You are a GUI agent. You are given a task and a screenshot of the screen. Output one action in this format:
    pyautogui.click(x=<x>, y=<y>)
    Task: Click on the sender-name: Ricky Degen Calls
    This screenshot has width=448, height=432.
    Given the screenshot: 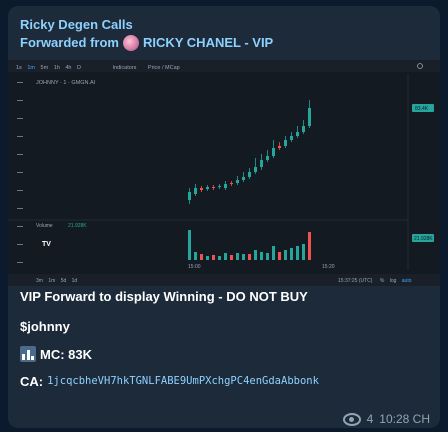 What is the action you would take?
    pyautogui.click(x=146, y=25)
    